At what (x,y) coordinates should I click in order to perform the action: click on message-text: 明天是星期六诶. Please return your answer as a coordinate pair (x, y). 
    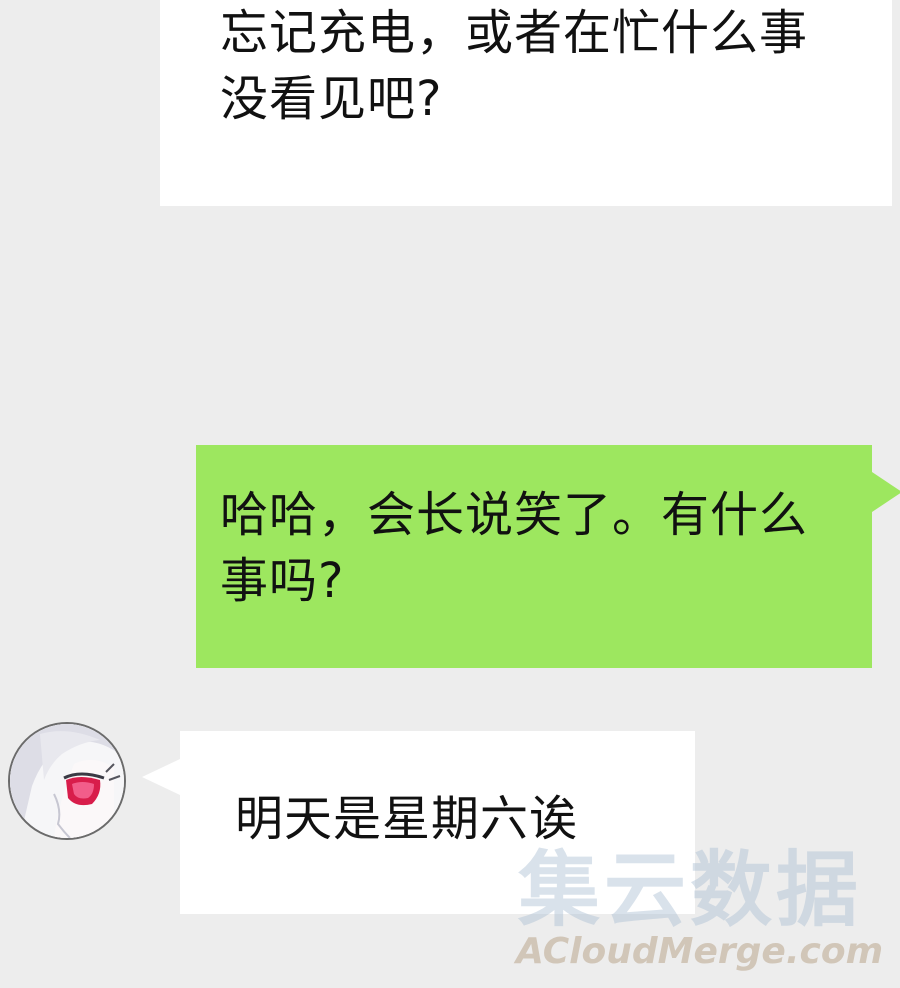
    Looking at the image, I should click on (407, 819).